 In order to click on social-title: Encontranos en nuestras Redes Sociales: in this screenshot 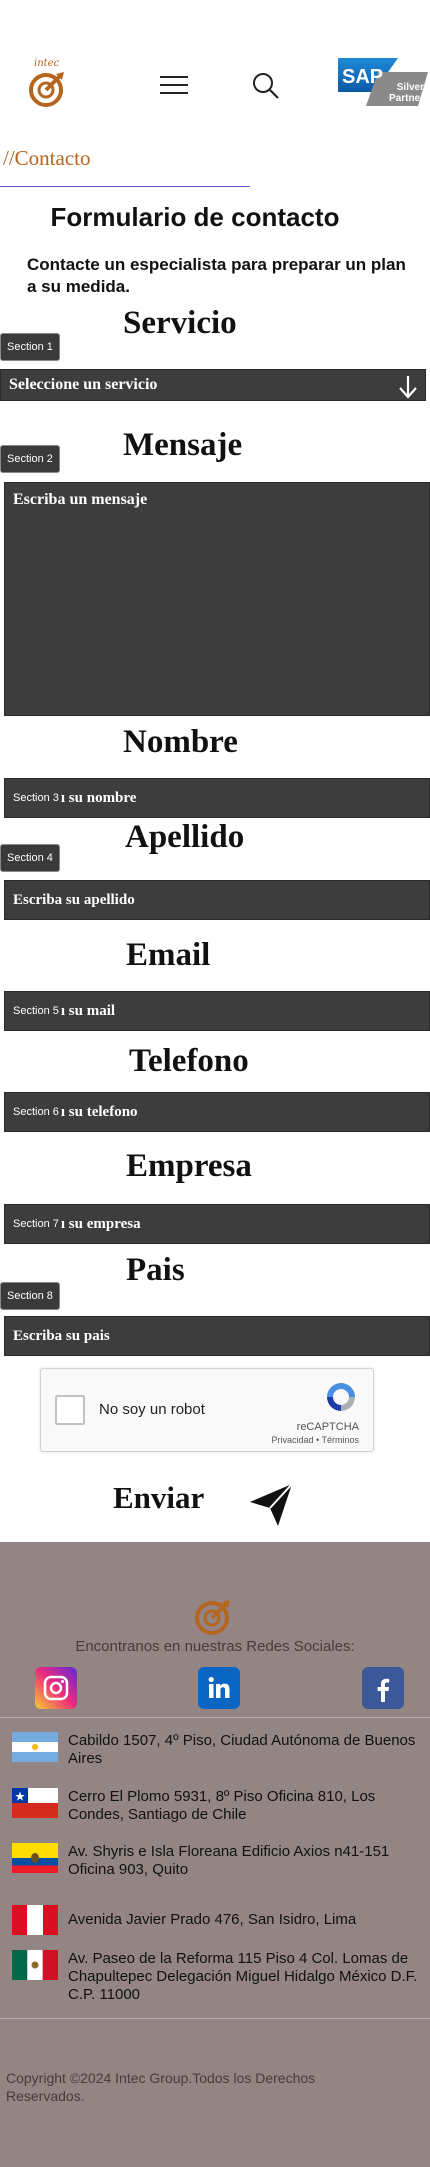, I will do `click(215, 1646)`.